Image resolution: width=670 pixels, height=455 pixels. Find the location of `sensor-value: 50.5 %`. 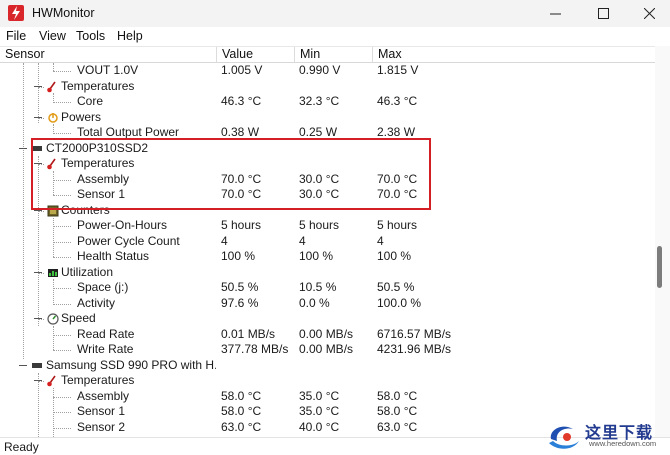

sensor-value: 50.5 % is located at coordinates (240, 287).